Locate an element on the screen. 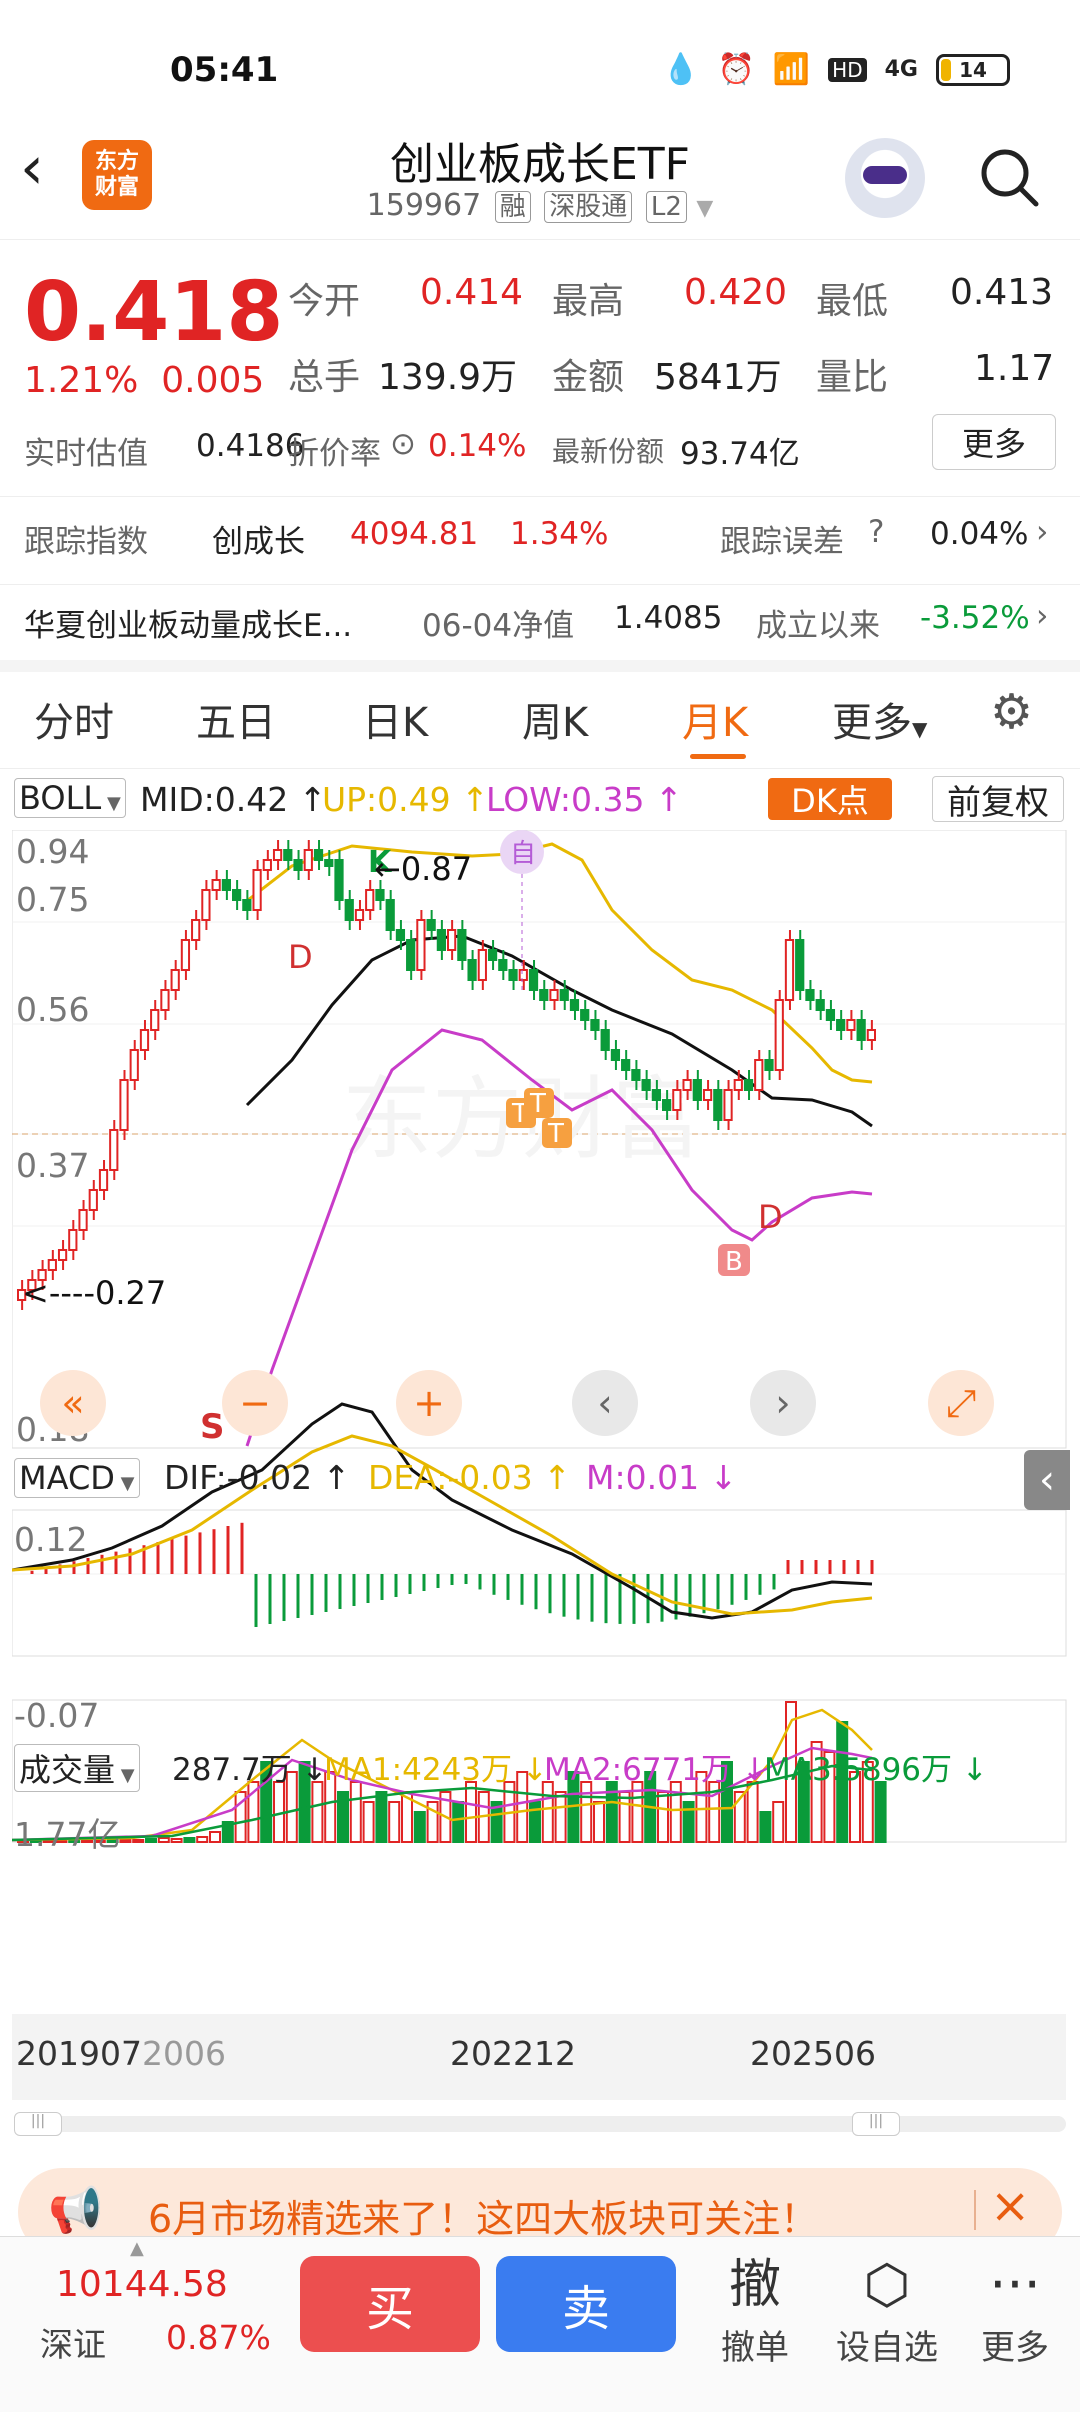 This screenshot has height=2412, width=1080. y-axis-label: 0.37 is located at coordinates (53, 1165).